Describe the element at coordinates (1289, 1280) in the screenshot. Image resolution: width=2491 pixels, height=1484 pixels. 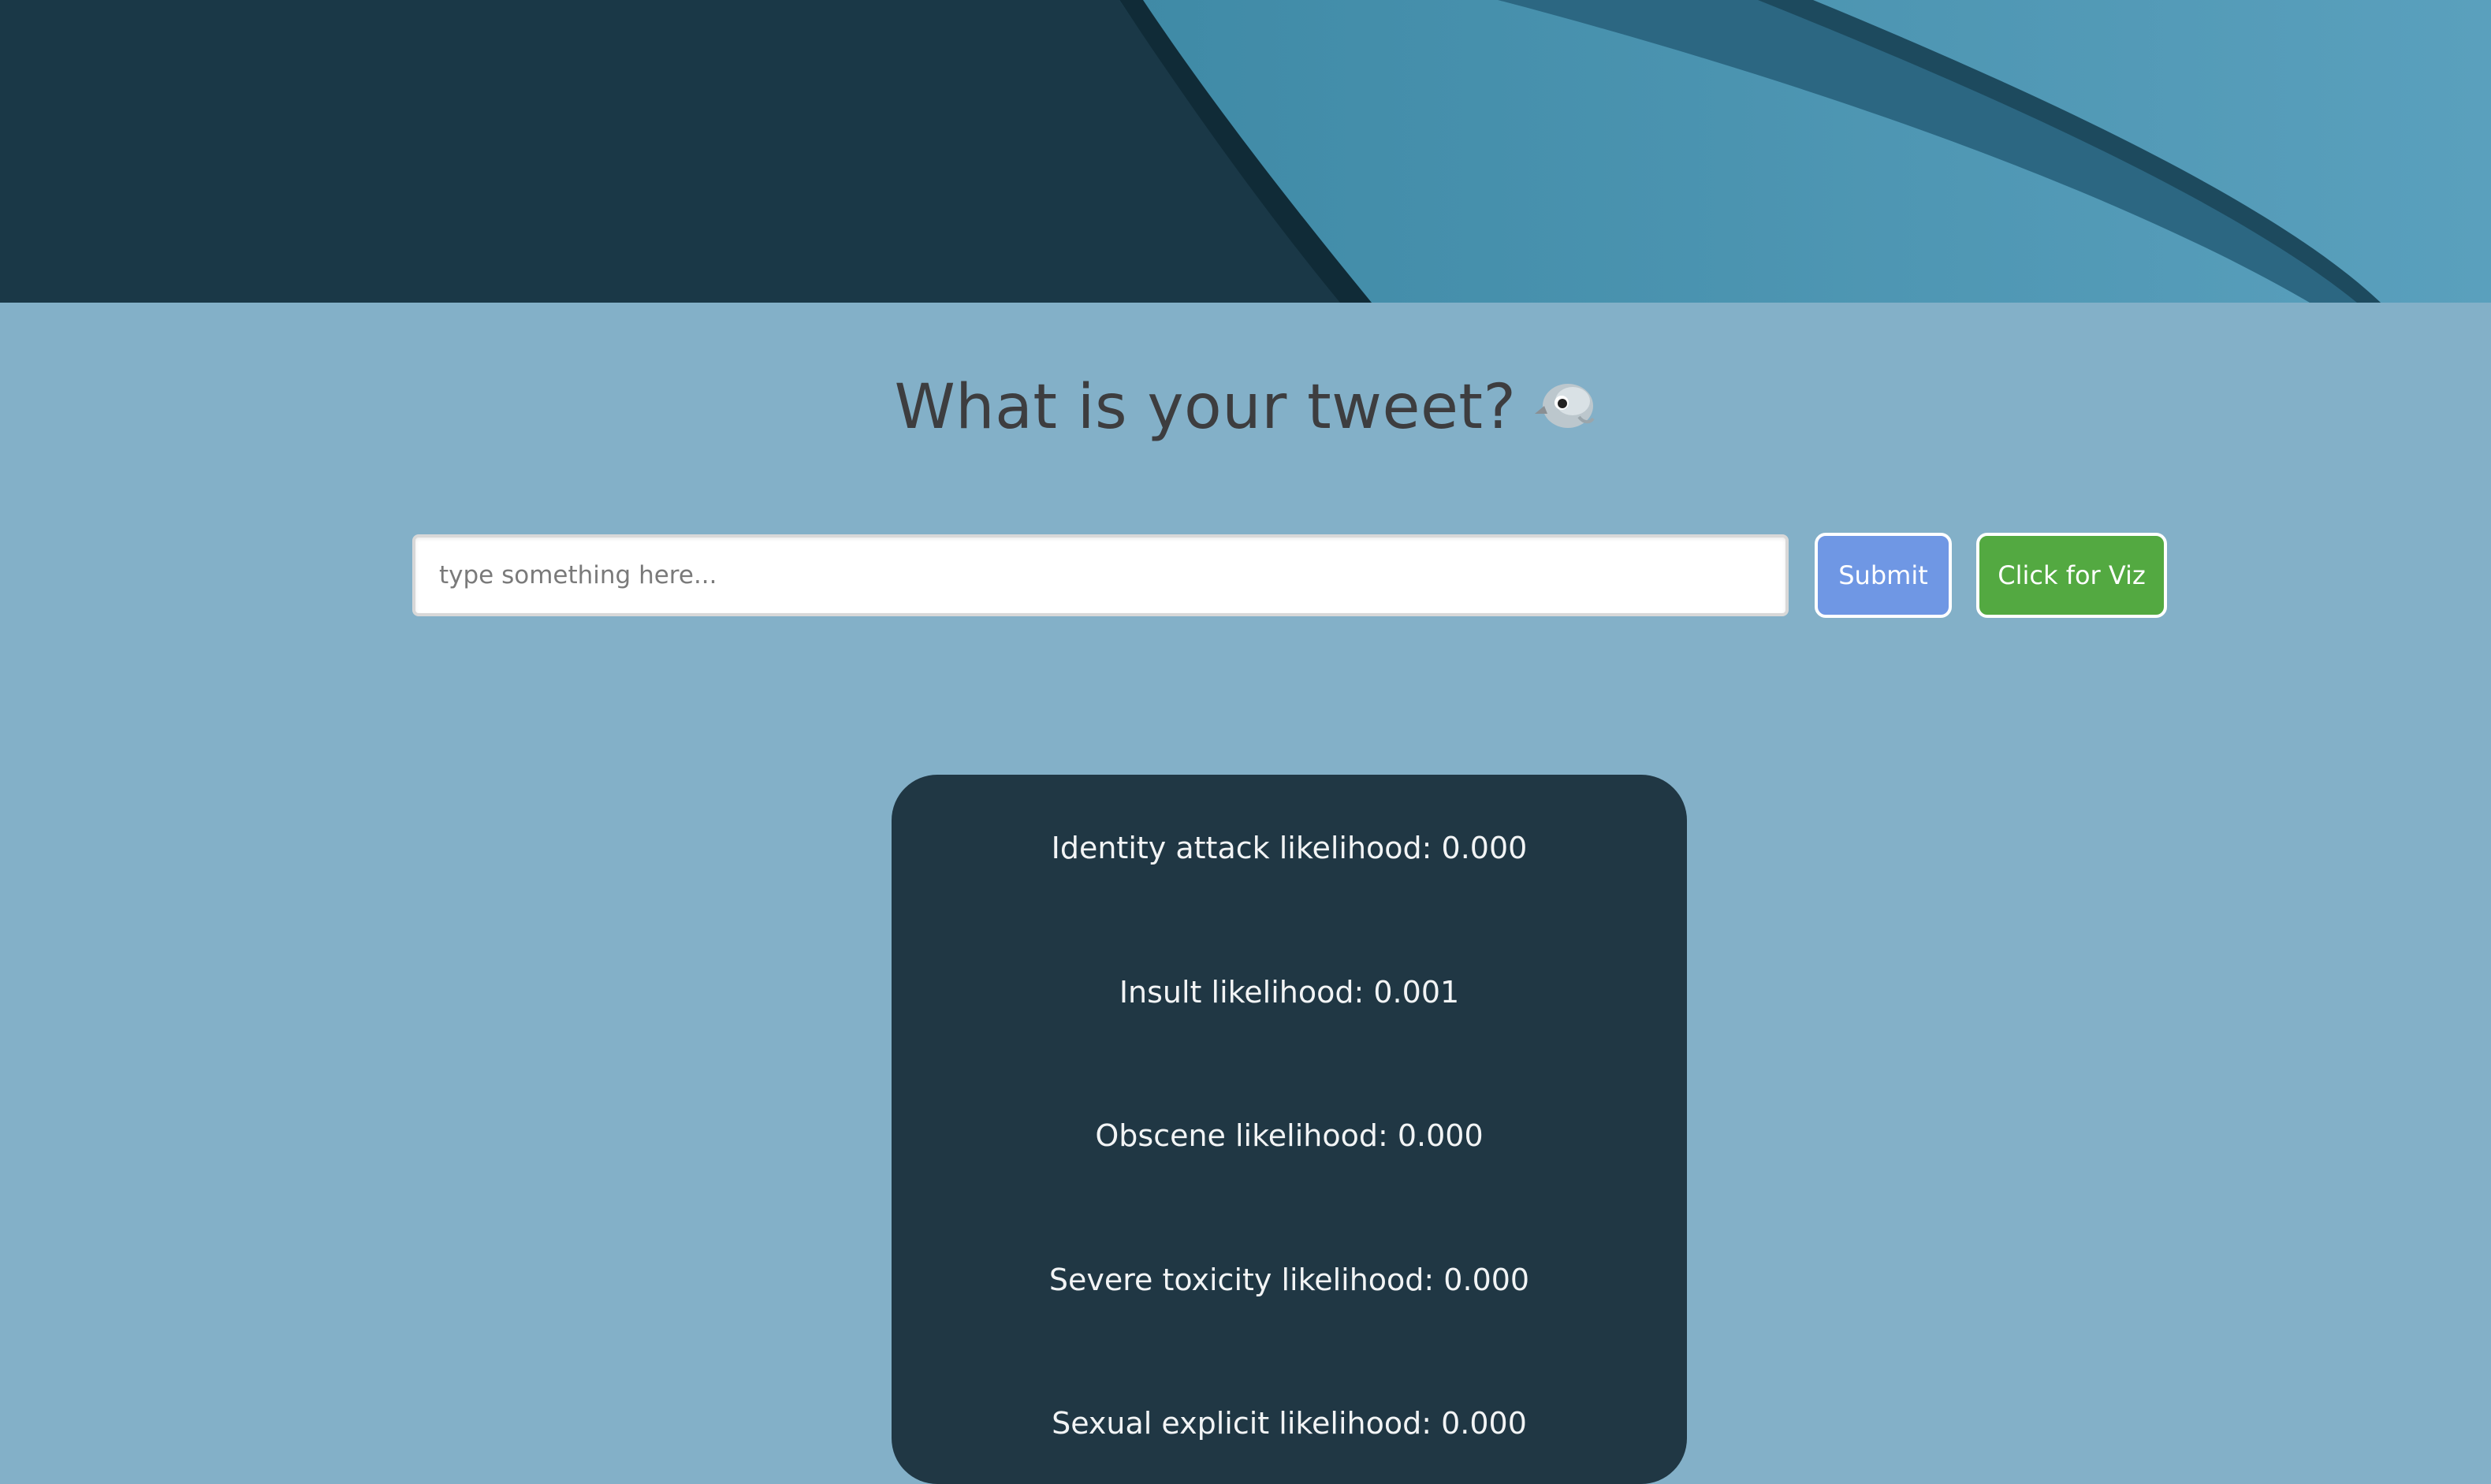
I see `result-severe-toxicity: Severe toxicity likelihood: 0.000` at that location.